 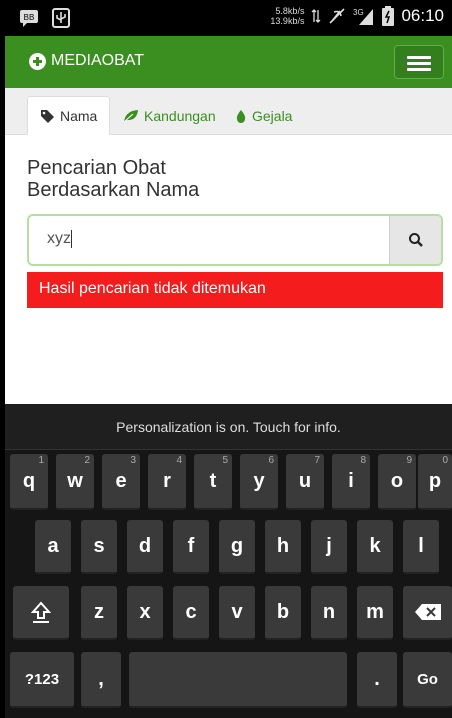 What do you see at coordinates (228, 427) in the screenshot?
I see `keyboard-hint: Personalization is on. Touch for info.` at bounding box center [228, 427].